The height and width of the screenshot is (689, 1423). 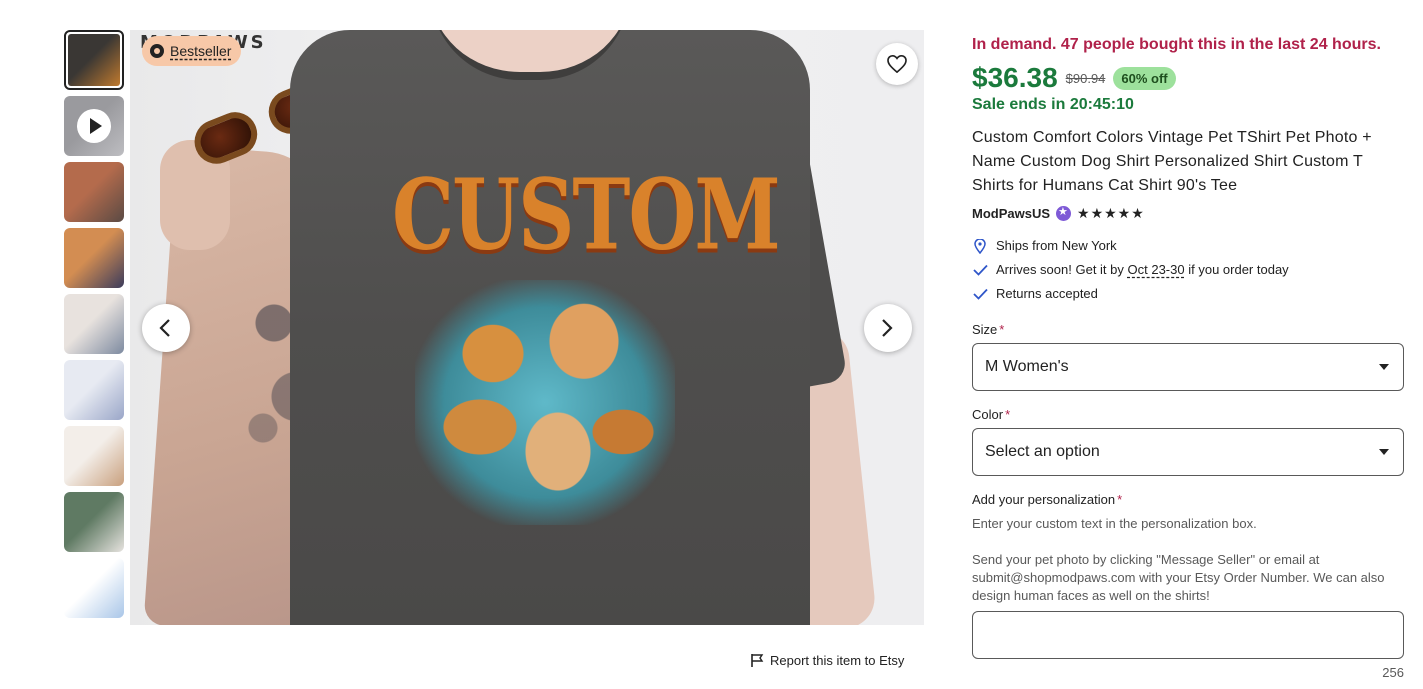 I want to click on size-label: Size *, so click(x=1188, y=329).